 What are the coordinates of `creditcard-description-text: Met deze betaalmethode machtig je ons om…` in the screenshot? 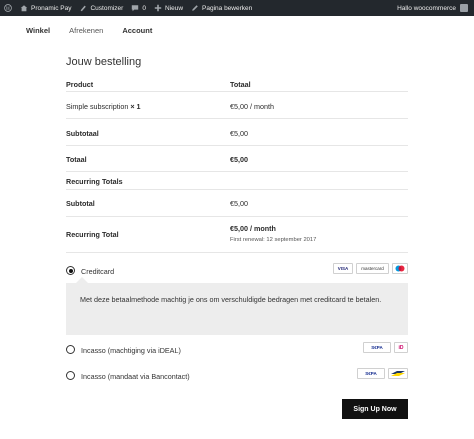 It's located at (231, 299).